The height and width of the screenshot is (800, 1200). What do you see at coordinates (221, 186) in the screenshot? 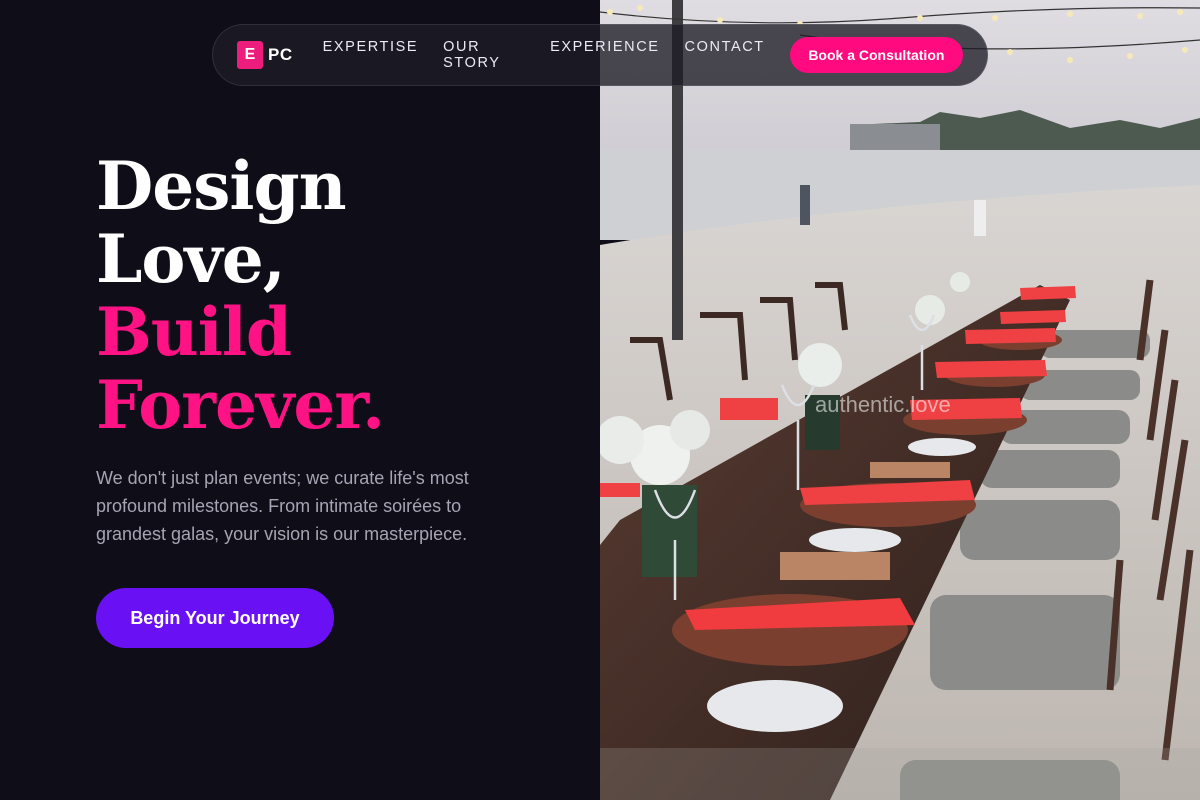
I see `headline-line: Design` at bounding box center [221, 186].